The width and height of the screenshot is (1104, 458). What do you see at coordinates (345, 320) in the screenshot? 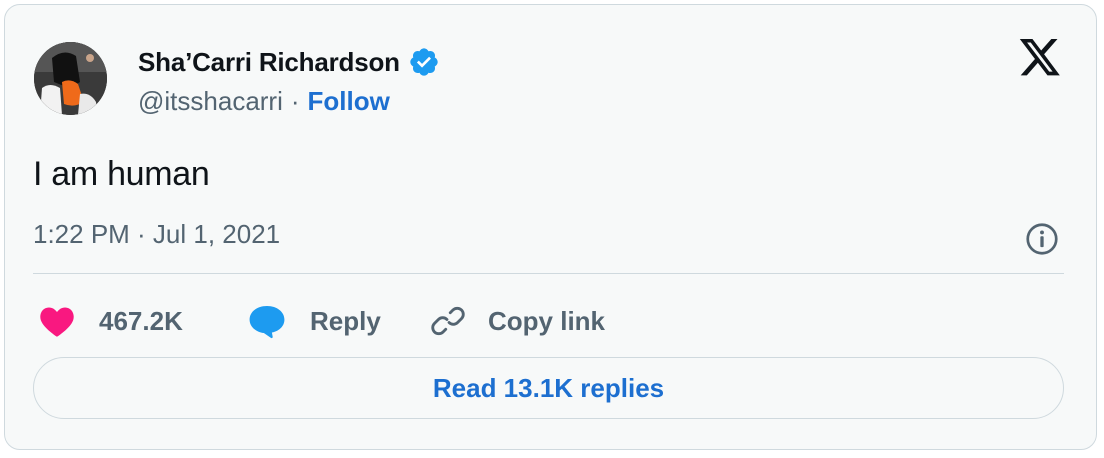
I see `reply-label: Reply` at bounding box center [345, 320].